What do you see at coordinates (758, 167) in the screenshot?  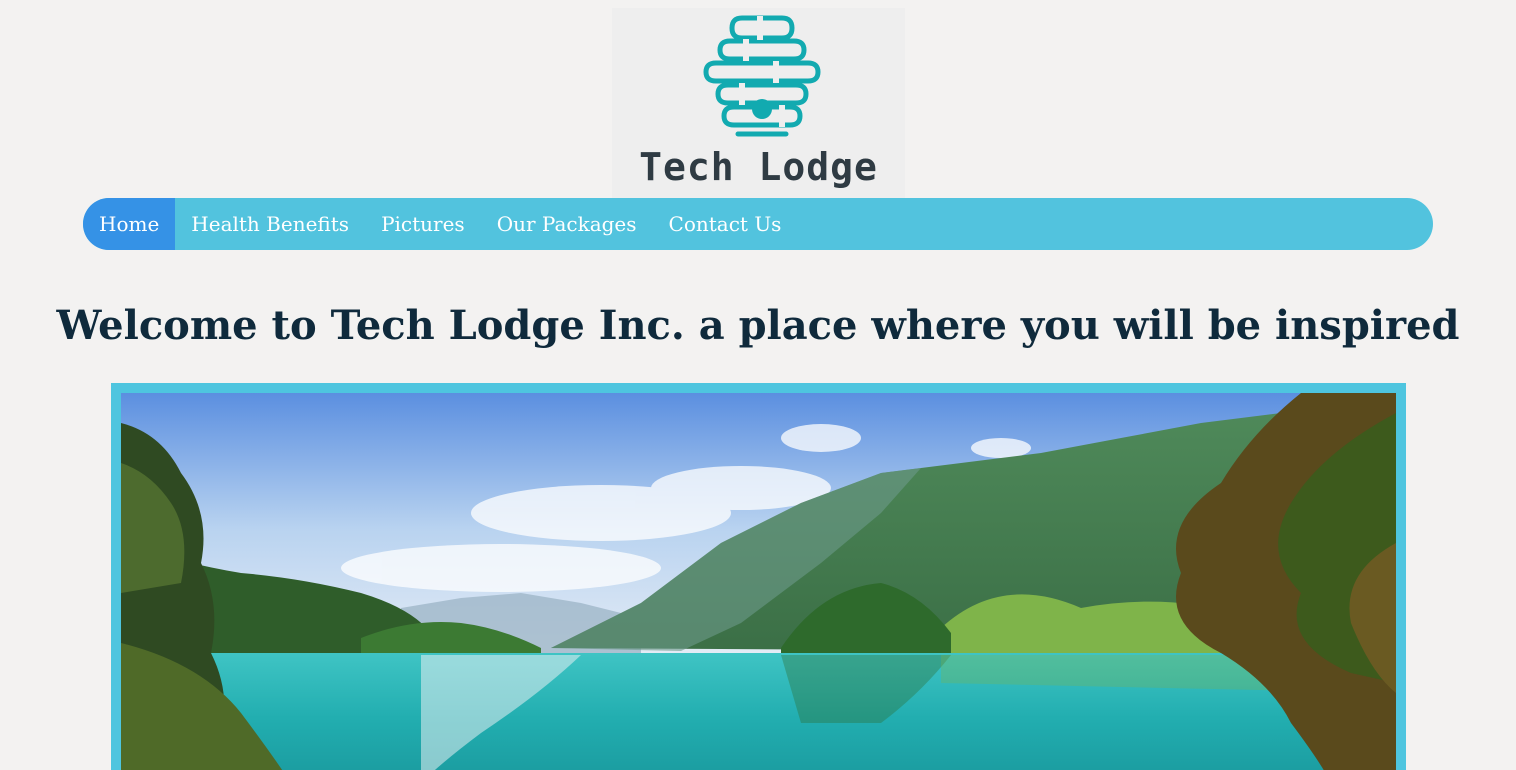 I see `logo-text: Tech Lodge` at bounding box center [758, 167].